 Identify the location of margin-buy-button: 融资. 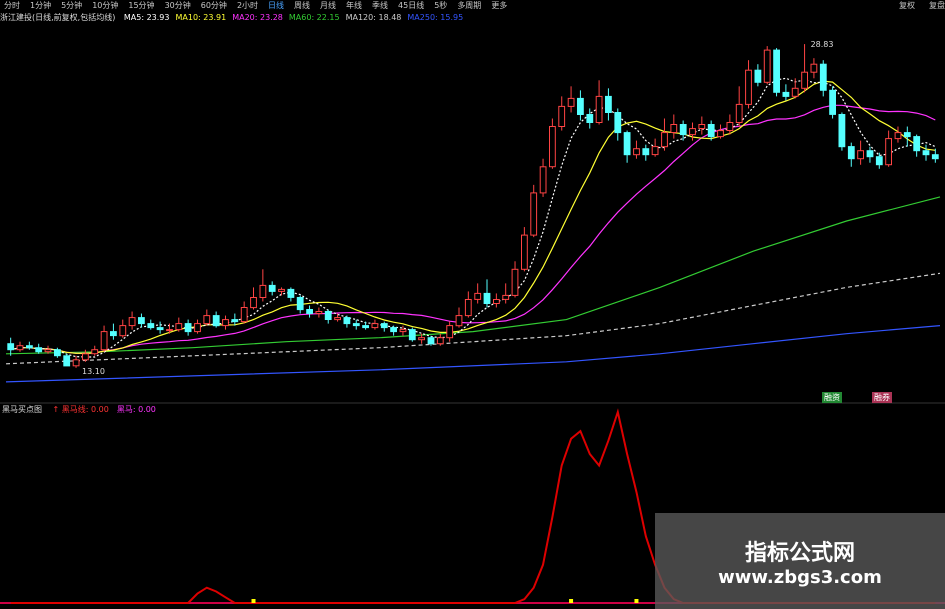
(832, 397).